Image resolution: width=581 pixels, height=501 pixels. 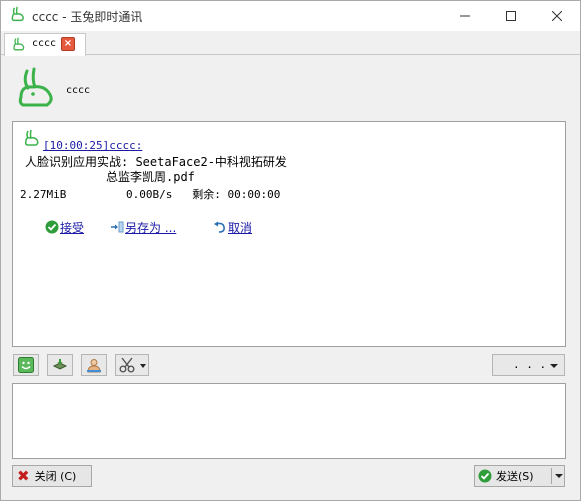 I want to click on tab-strip: cccc ×, so click(x=290, y=43).